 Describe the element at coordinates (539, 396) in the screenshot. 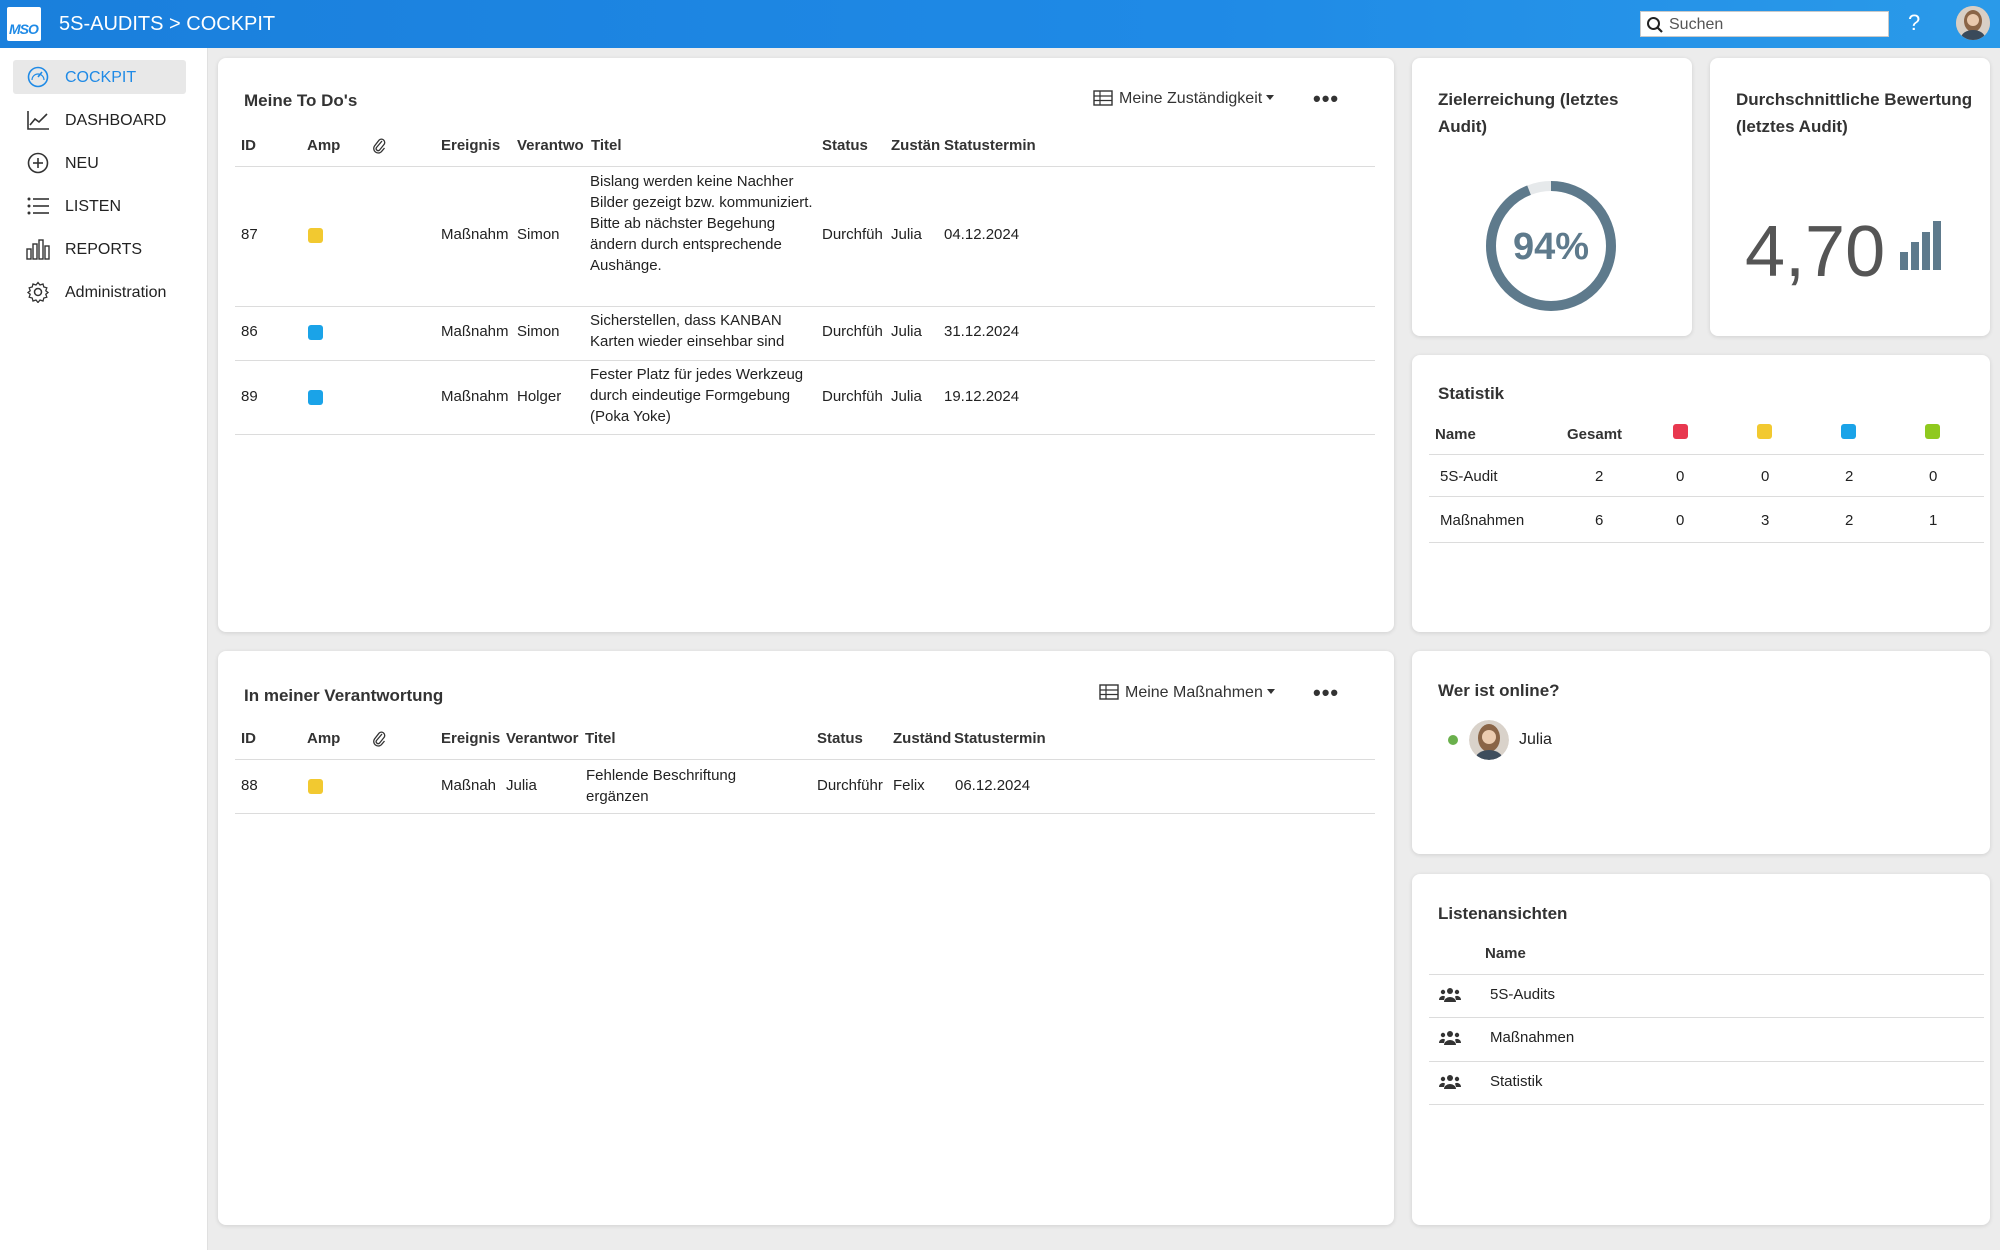

I see `row-verantwortlich: Holger` at that location.